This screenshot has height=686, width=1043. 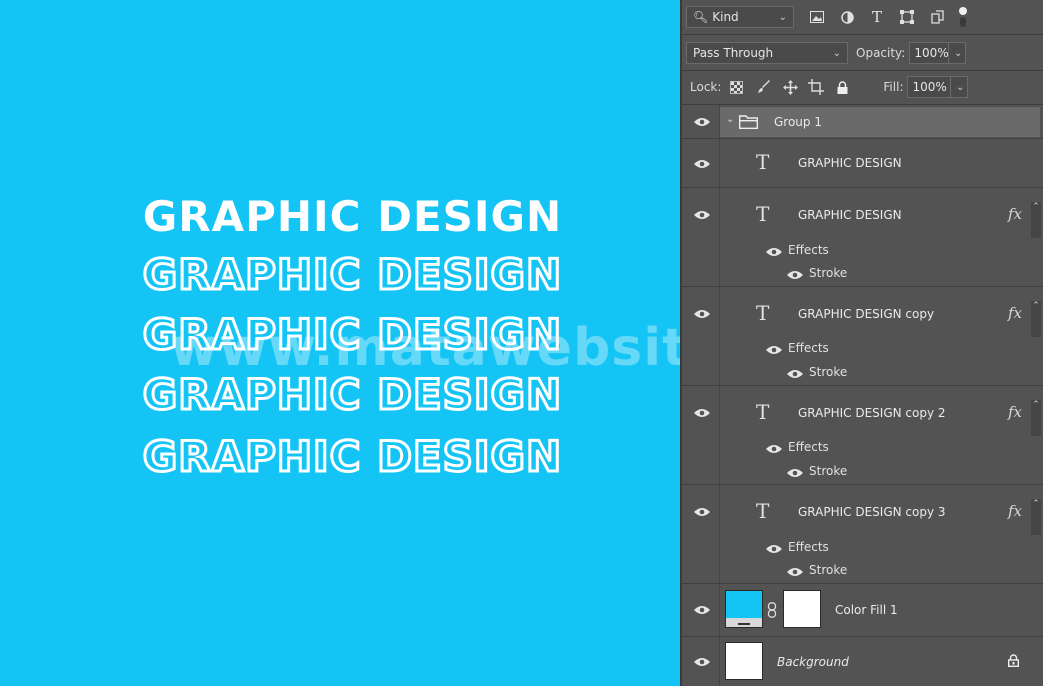 I want to click on smart-object-filter-icon, so click(x=937, y=17).